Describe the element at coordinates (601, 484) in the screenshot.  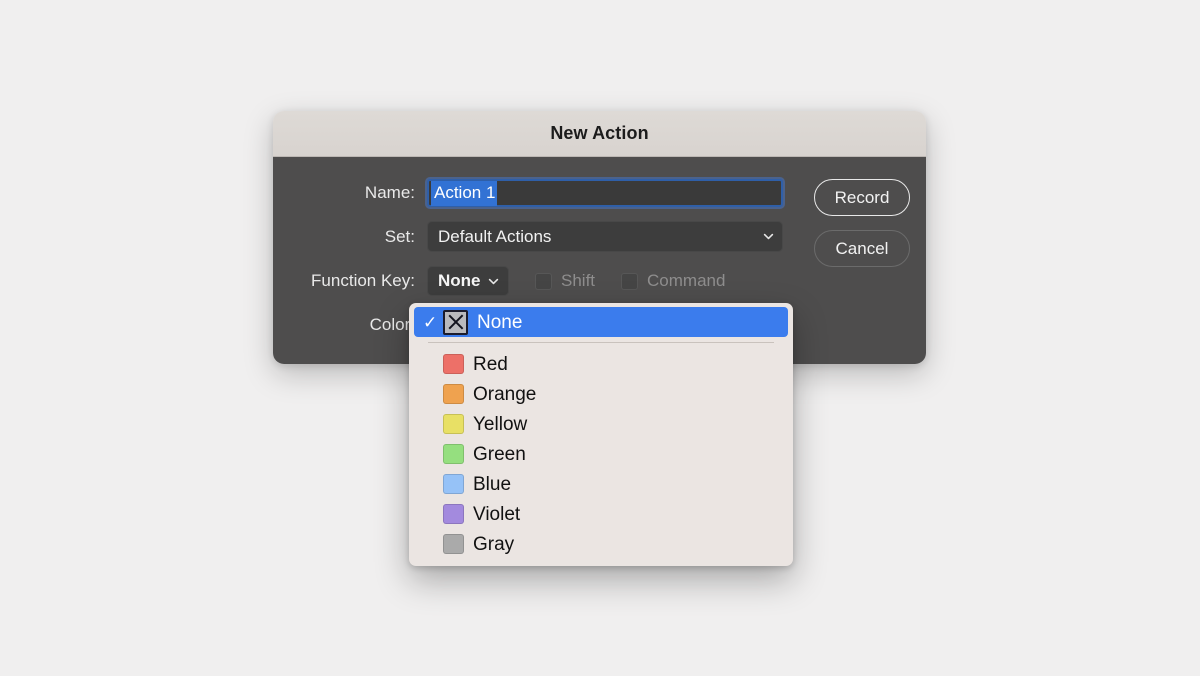
I see `color-menu-item-blue: Blue` at that location.